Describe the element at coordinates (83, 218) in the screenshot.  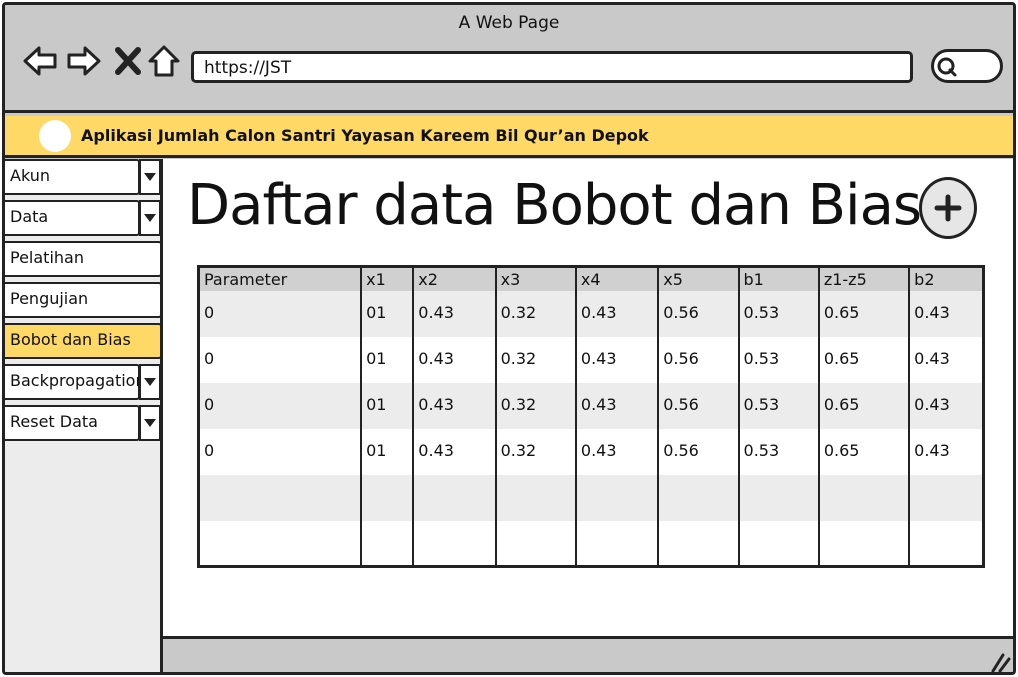
I see `sidebar-item-data: Data` at that location.